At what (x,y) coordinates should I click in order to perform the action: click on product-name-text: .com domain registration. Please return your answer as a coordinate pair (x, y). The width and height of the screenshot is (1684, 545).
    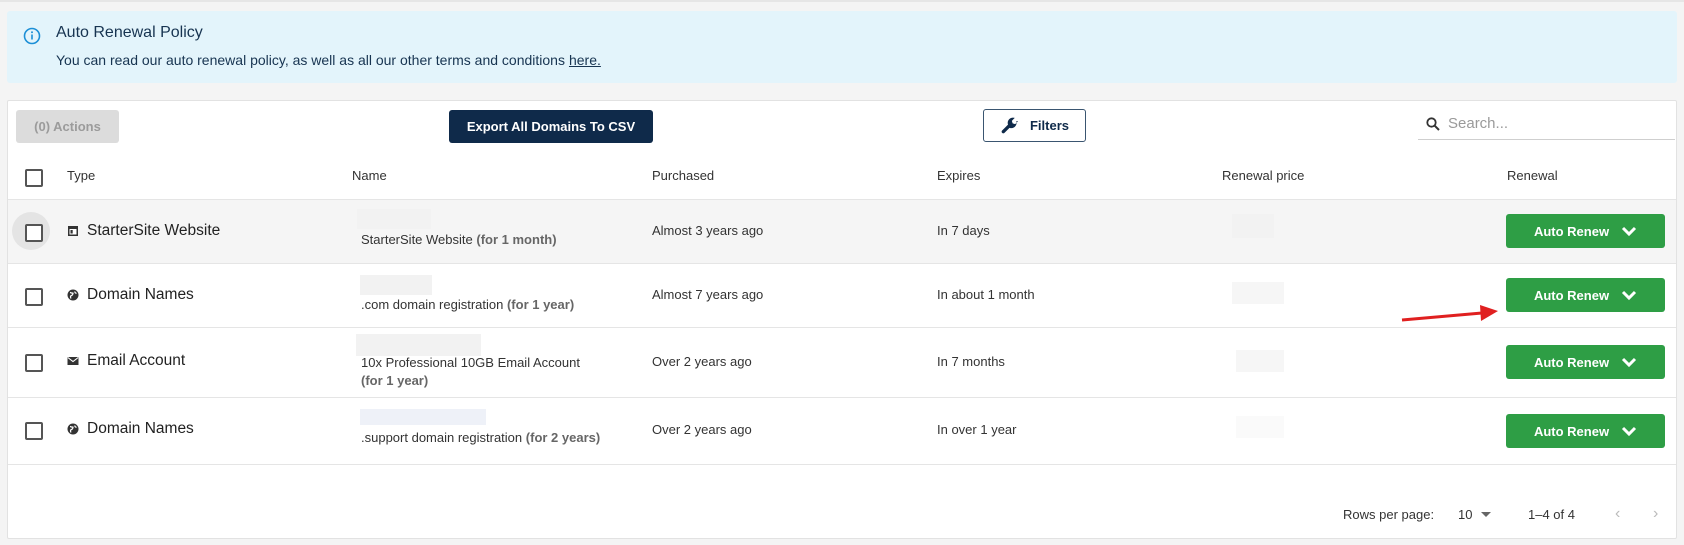
    Looking at the image, I should click on (432, 304).